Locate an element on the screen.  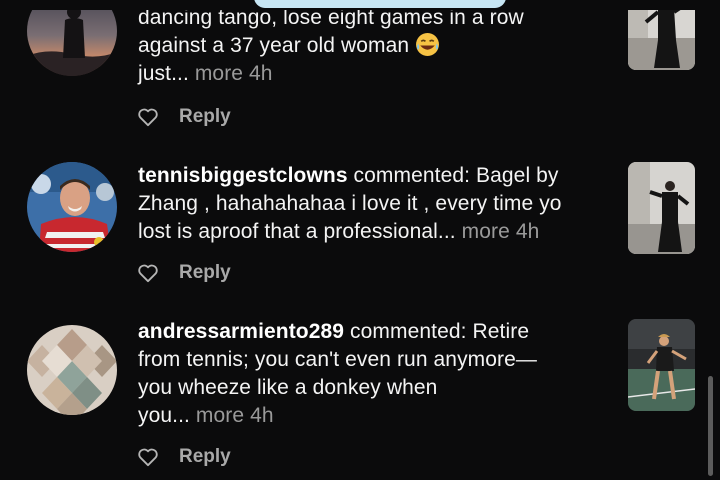
comment-line: andressarmiento289 commented: Retire is located at coordinates (334, 331).